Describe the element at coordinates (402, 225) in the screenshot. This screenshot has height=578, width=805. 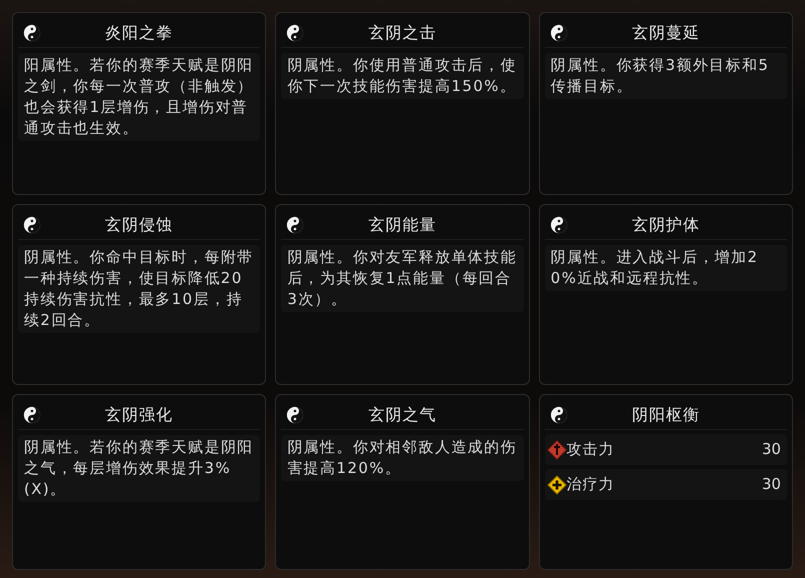
I see `card-title: 玄阴能量` at that location.